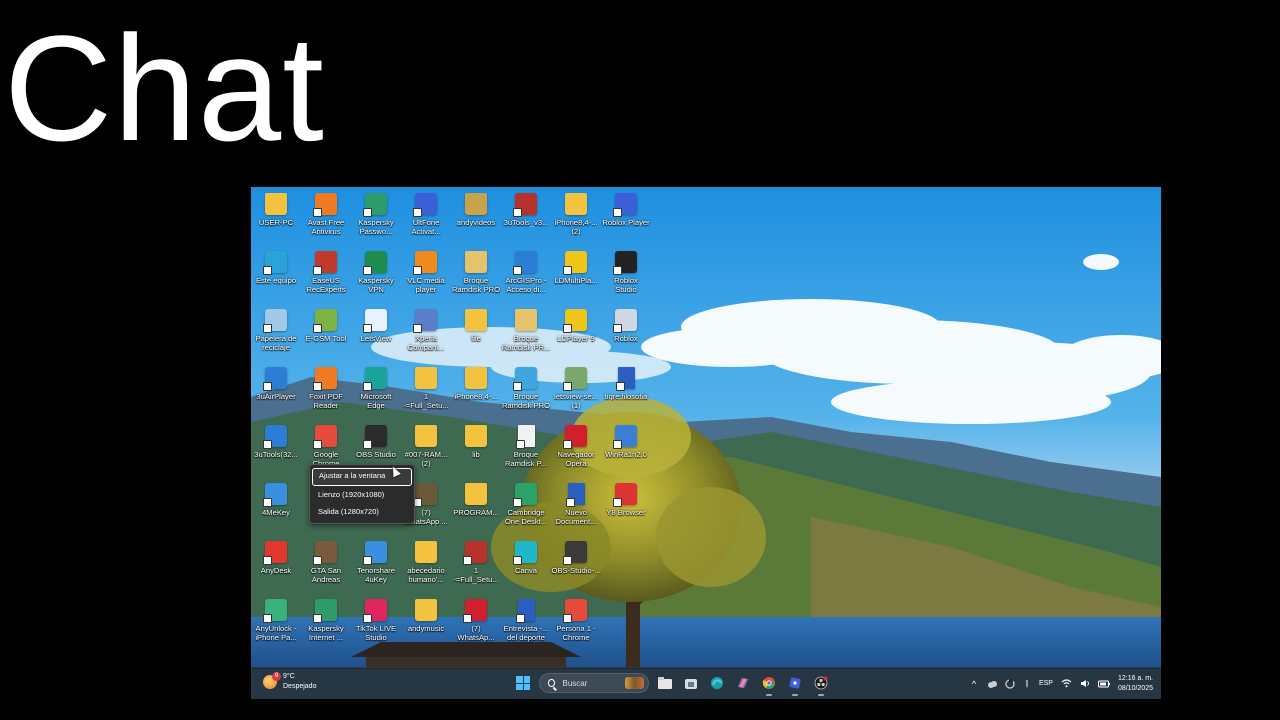 Image resolution: width=1280 pixels, height=720 pixels. I want to click on wifi-icon, so click(1066, 683).